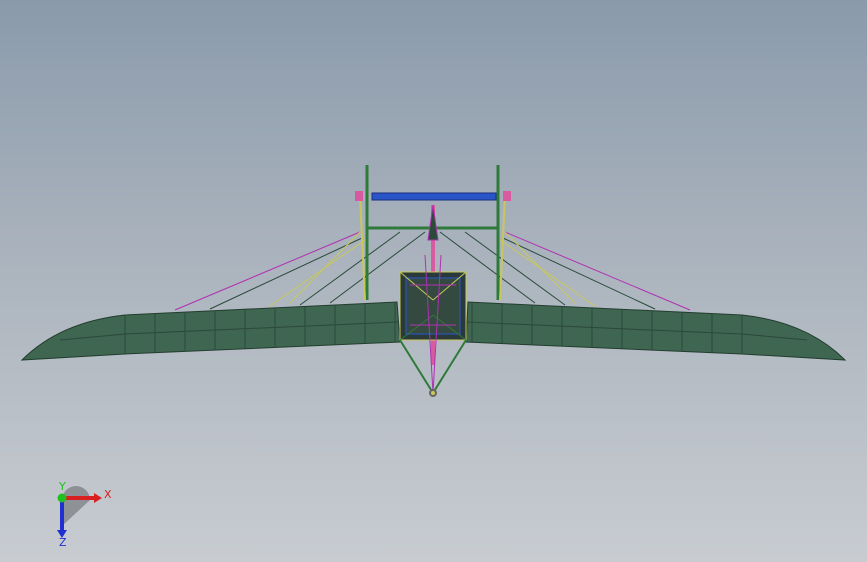 This screenshot has width=867, height=562. I want to click on left-joint, so click(359, 196).